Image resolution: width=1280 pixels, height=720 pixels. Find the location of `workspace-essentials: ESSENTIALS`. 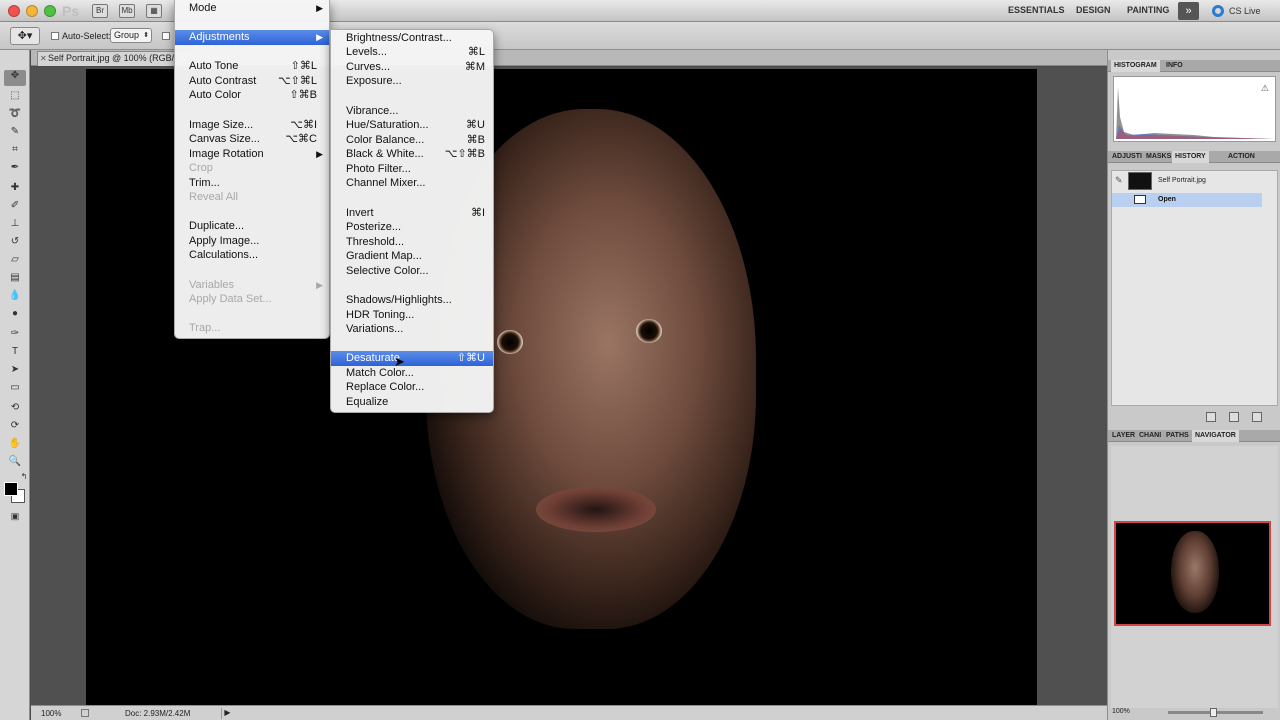

workspace-essentials: ESSENTIALS is located at coordinates (1036, 10).